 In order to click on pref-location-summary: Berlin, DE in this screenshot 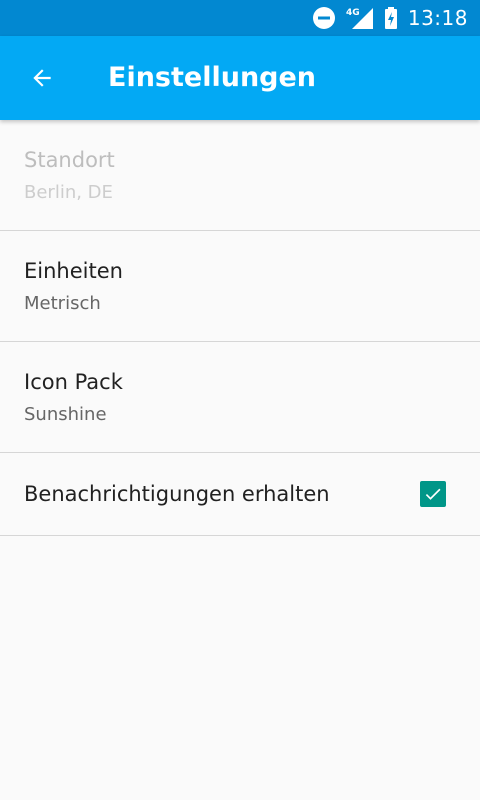, I will do `click(68, 192)`.